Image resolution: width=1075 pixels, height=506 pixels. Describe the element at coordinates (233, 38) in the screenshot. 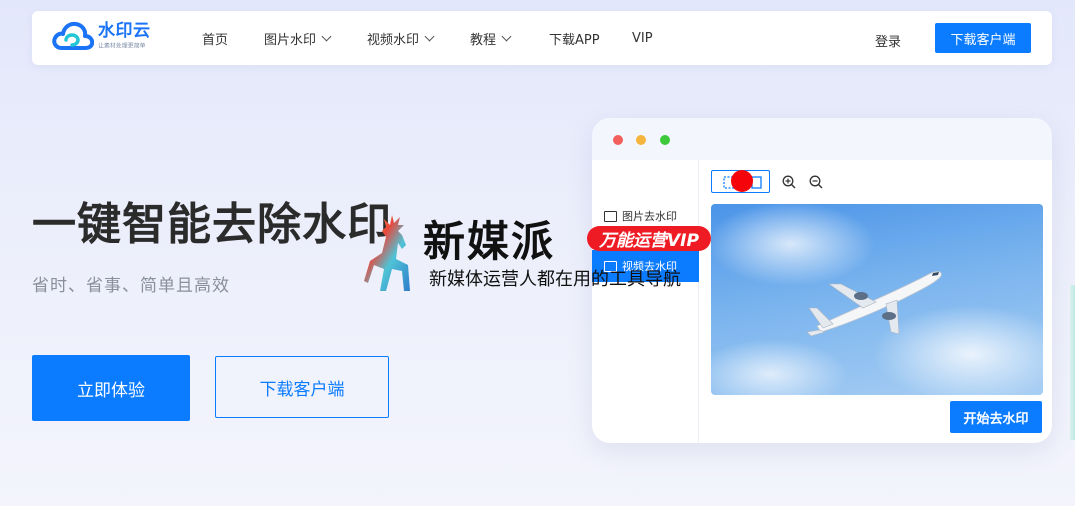

I see `nav-home: 首页` at that location.